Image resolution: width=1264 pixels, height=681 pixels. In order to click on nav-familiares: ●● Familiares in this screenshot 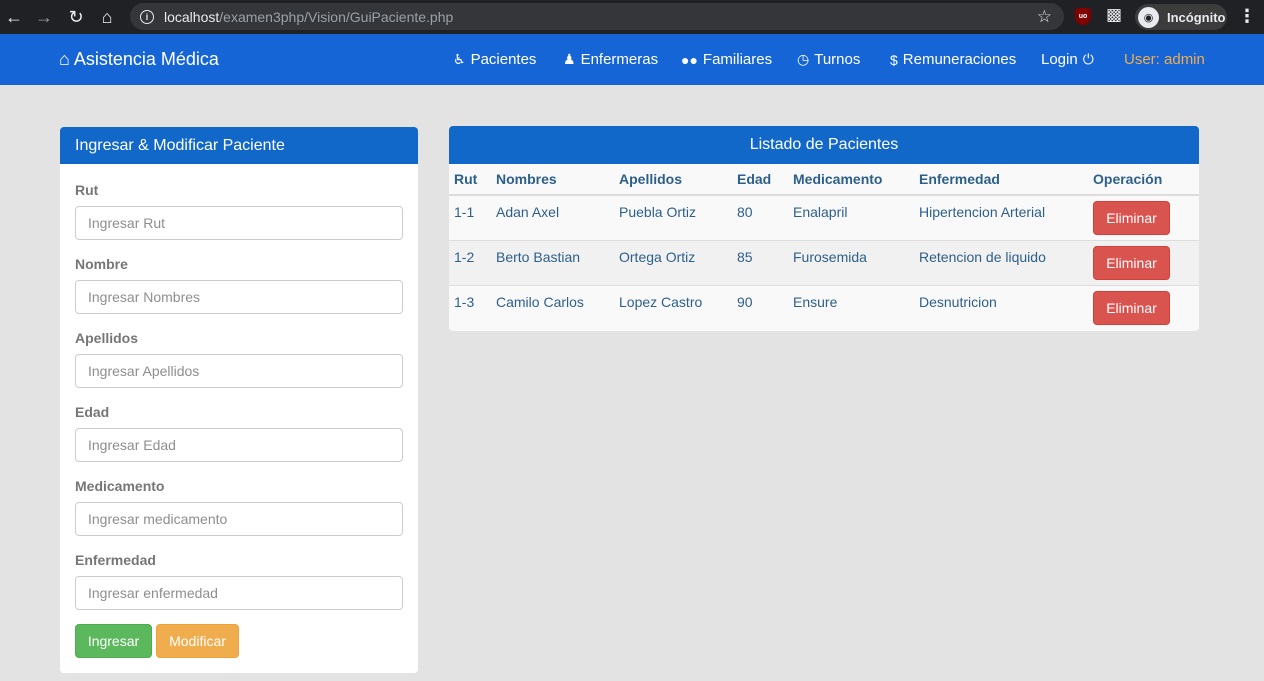, I will do `click(726, 59)`.